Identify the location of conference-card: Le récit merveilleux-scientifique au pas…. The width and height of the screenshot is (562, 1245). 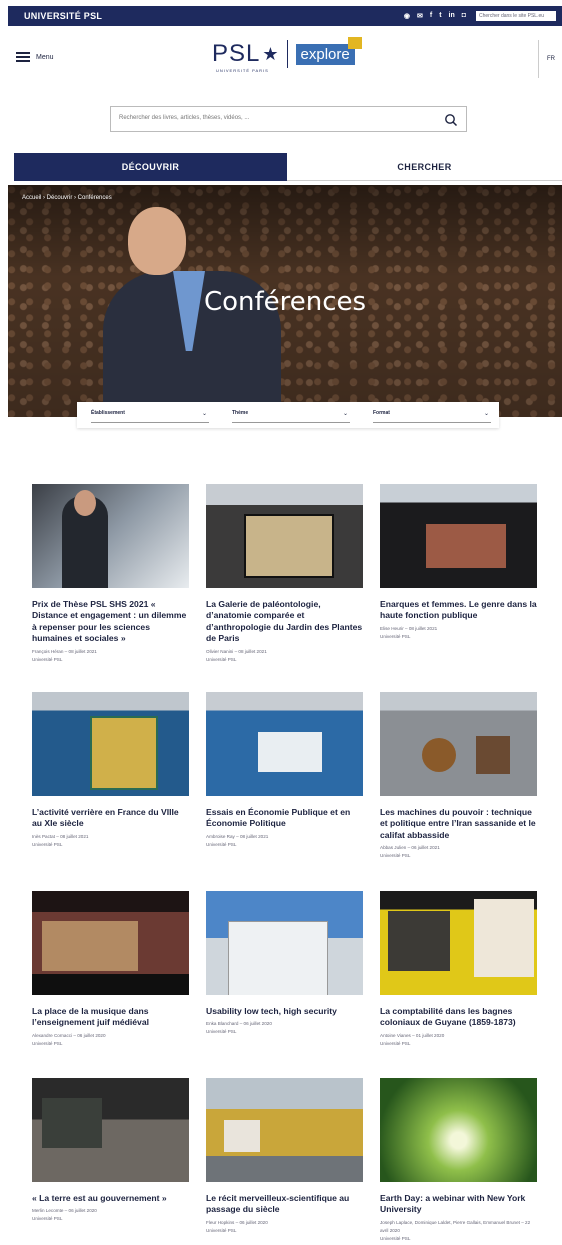
(284, 1156).